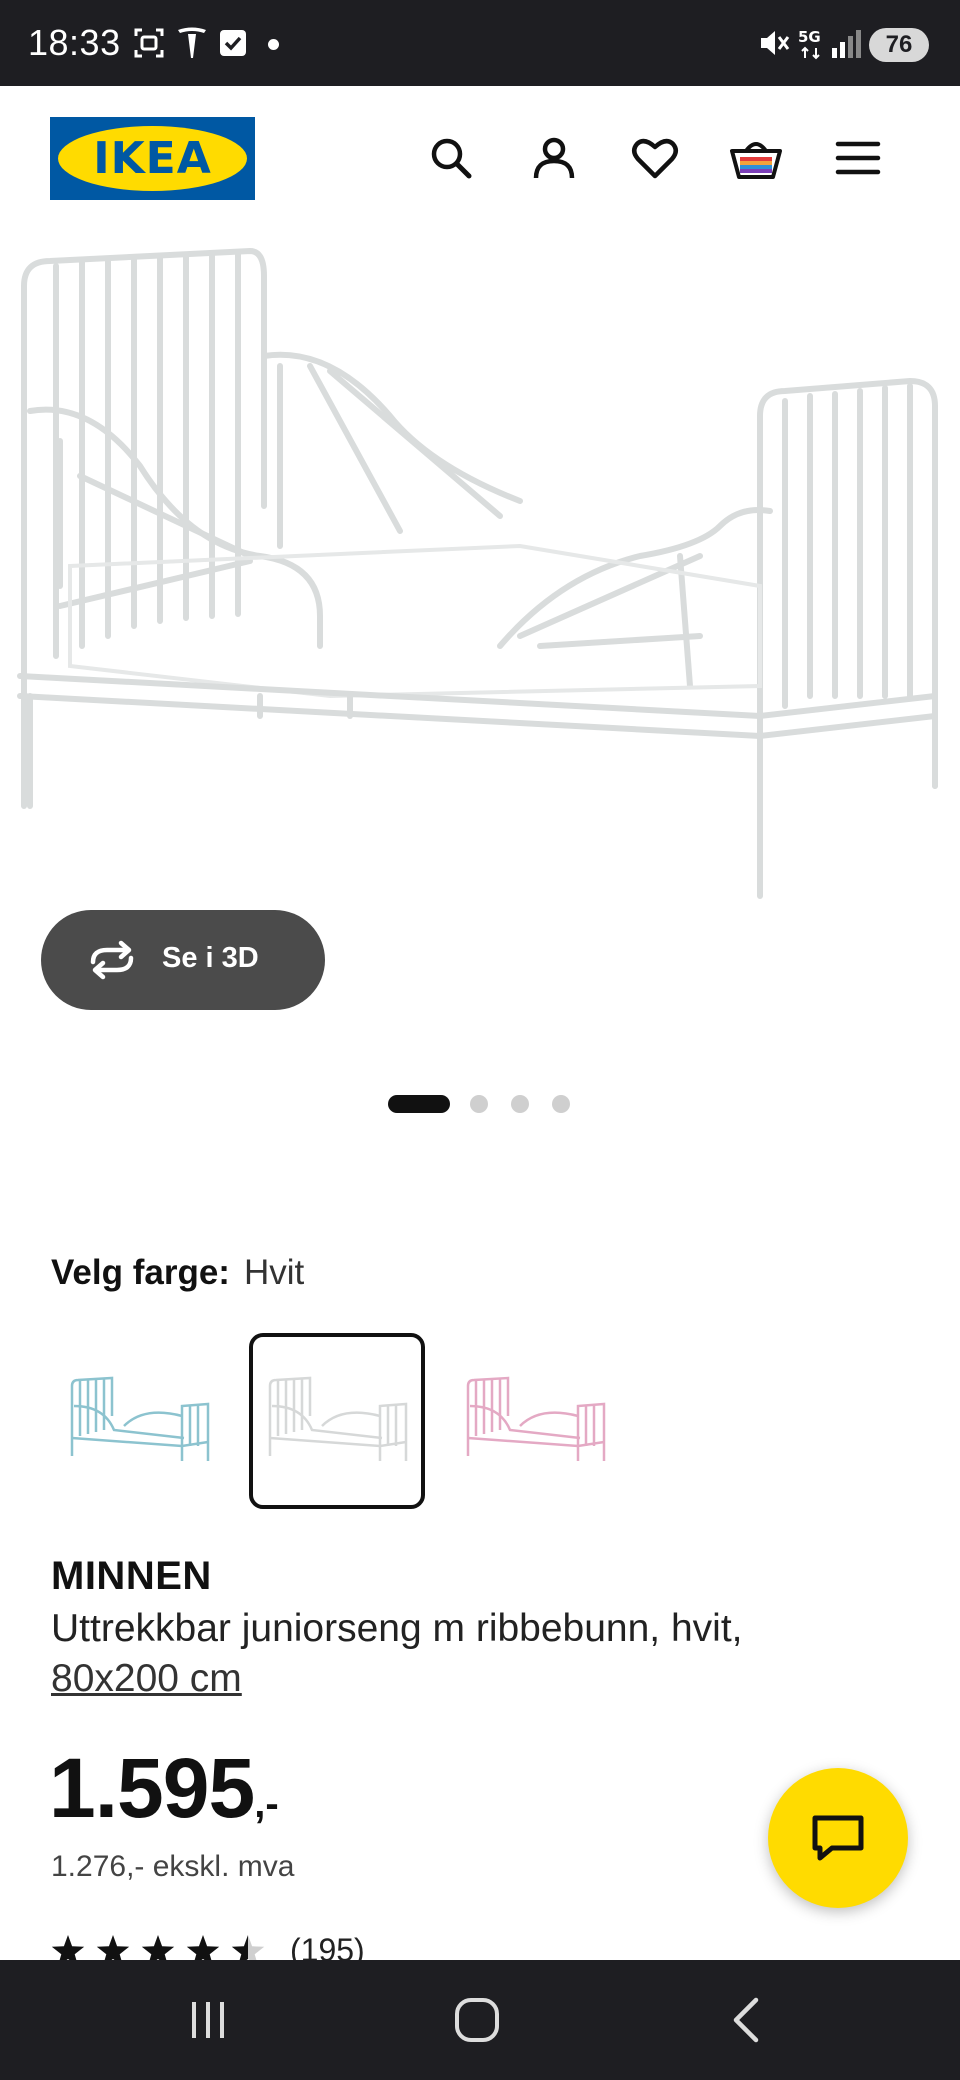 Image resolution: width=960 pixels, height=2080 pixels. What do you see at coordinates (266, 1804) in the screenshot?
I see `price-suffix: ,-` at bounding box center [266, 1804].